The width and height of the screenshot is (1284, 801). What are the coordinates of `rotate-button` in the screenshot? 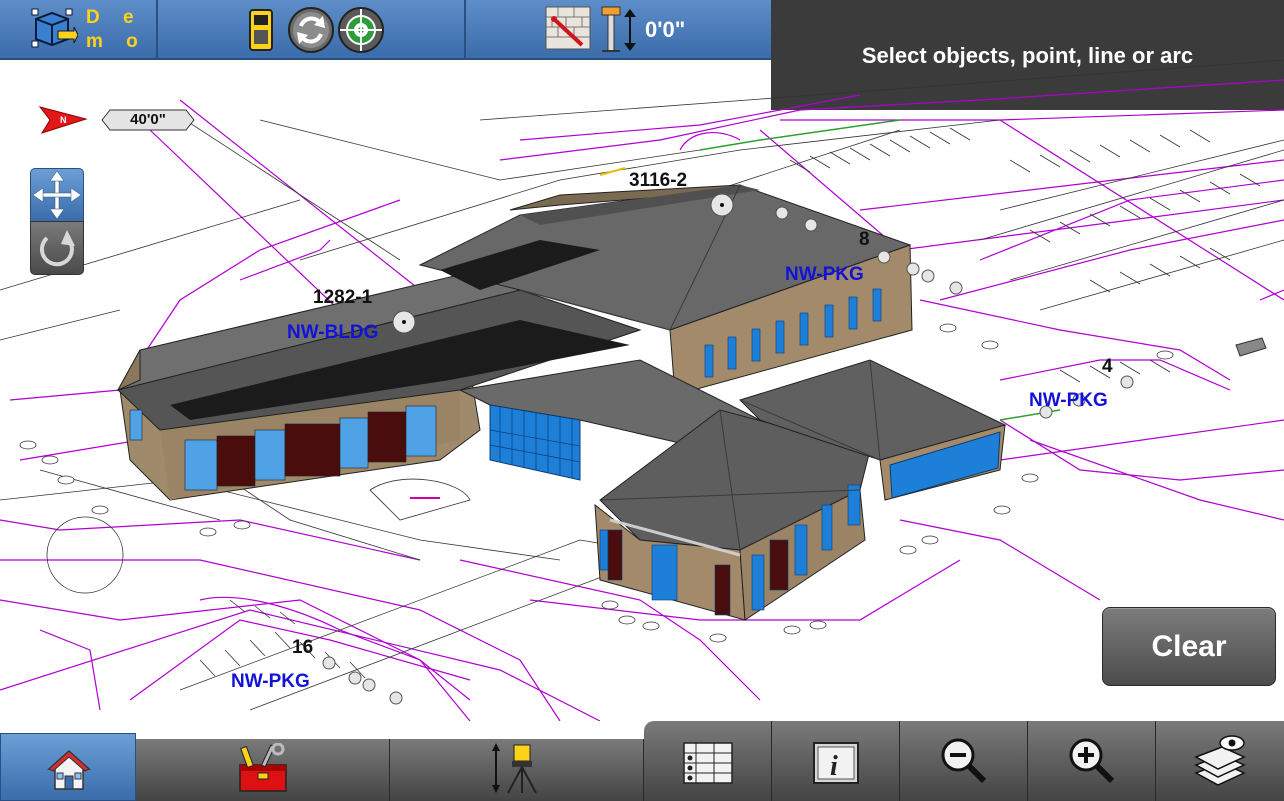 It's located at (57, 248).